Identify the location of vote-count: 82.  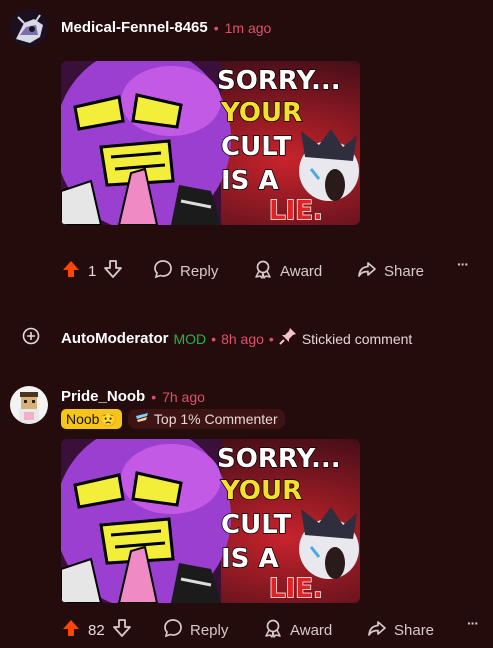
(96, 630).